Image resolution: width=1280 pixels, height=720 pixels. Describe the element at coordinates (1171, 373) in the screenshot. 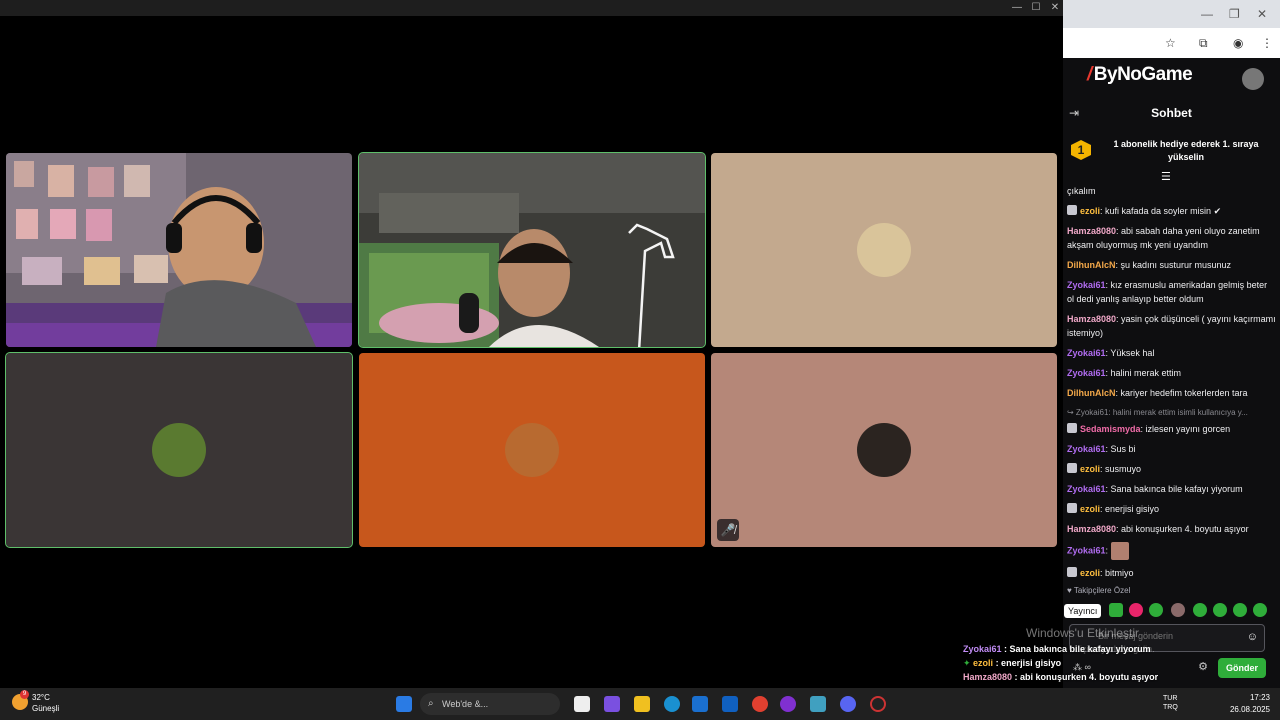

I see `chat-message: Zyokai61: halini merak ettim` at that location.